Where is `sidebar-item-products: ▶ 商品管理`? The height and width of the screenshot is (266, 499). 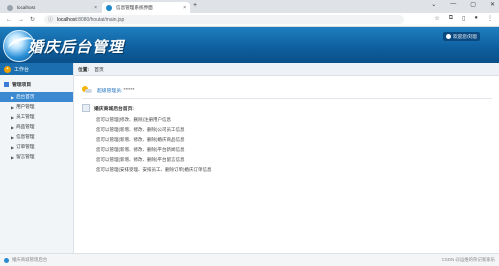
sidebar-item-products: ▶ 商品管理 is located at coordinates (36, 127).